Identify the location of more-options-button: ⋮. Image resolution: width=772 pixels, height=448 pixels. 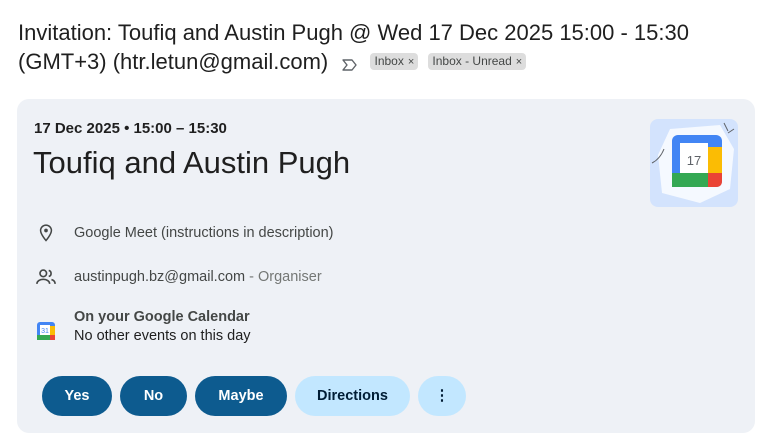
(442, 396).